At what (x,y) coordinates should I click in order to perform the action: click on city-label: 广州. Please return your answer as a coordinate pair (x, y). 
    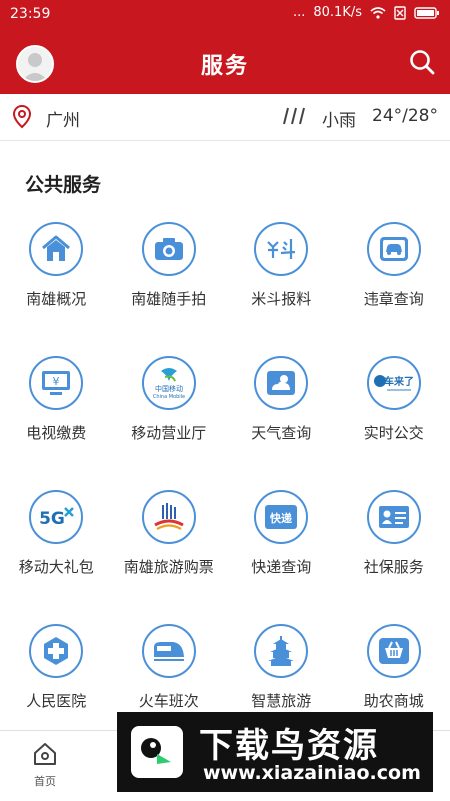
    Looking at the image, I should click on (63, 118).